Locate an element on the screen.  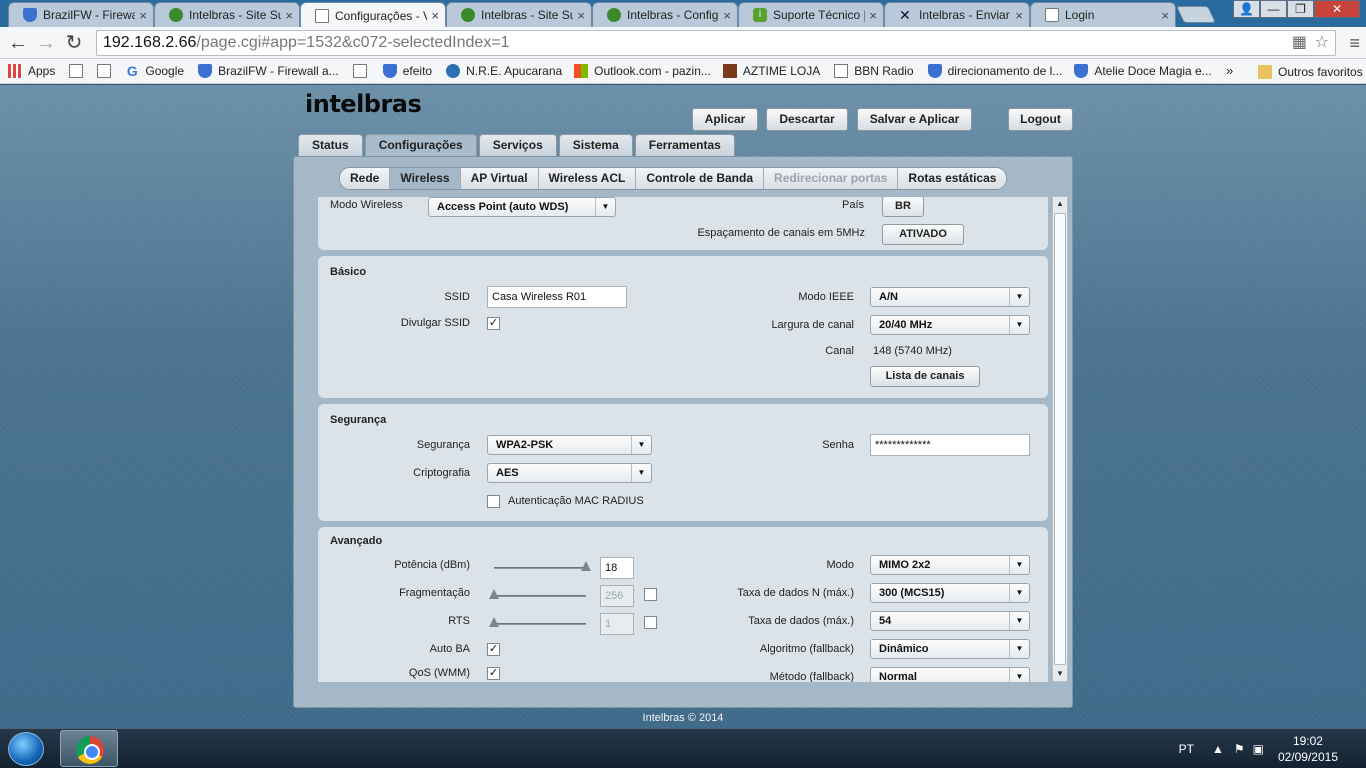
divulgar-ssid-checkbox: ✓ is located at coordinates (493, 323).